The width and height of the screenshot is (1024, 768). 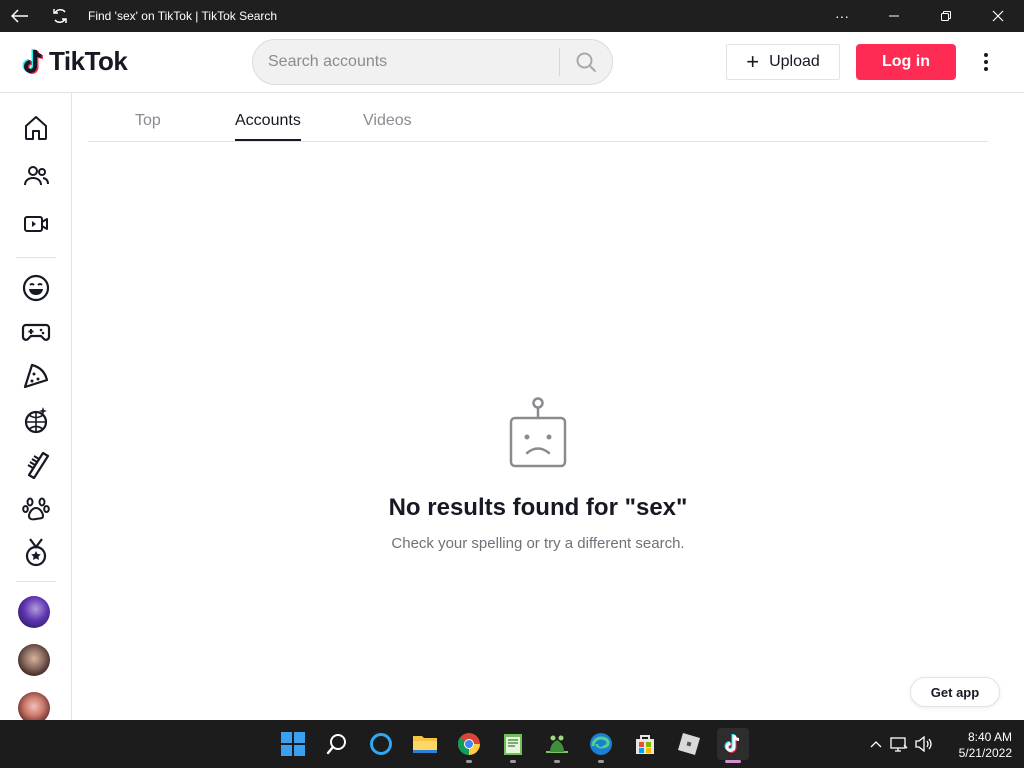 I want to click on sidebar-item-gaming, so click(x=36, y=332).